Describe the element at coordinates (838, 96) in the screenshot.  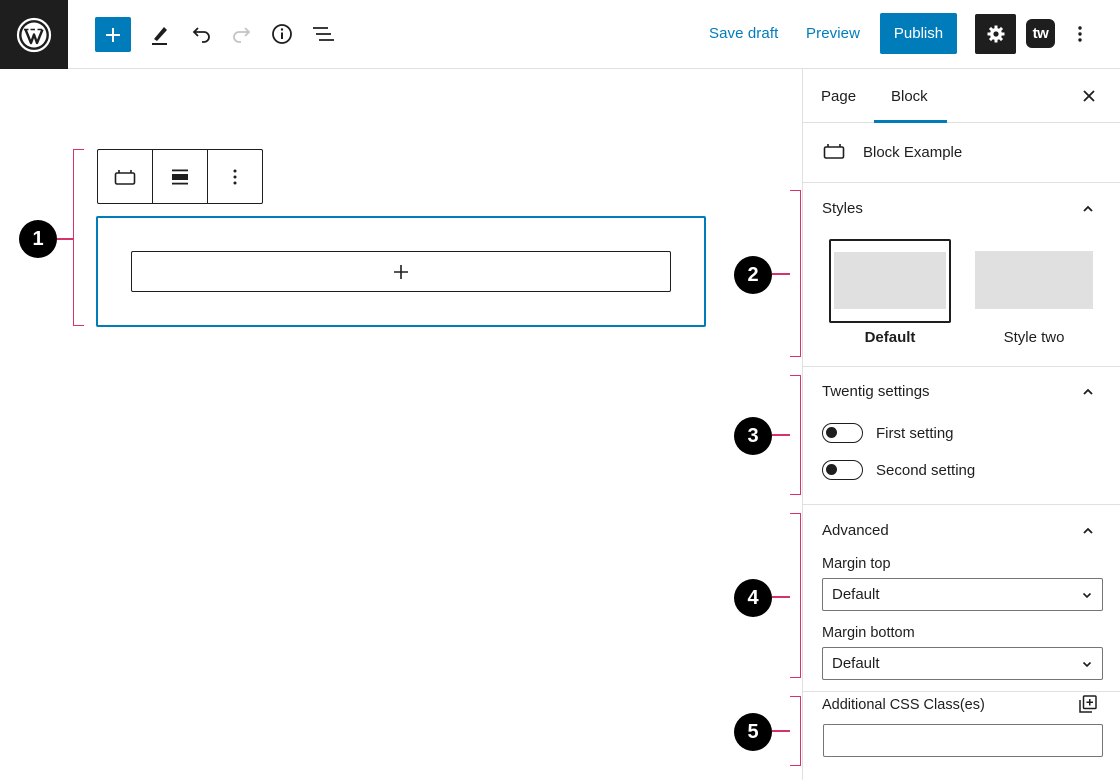
I see `tab-page: Page` at that location.